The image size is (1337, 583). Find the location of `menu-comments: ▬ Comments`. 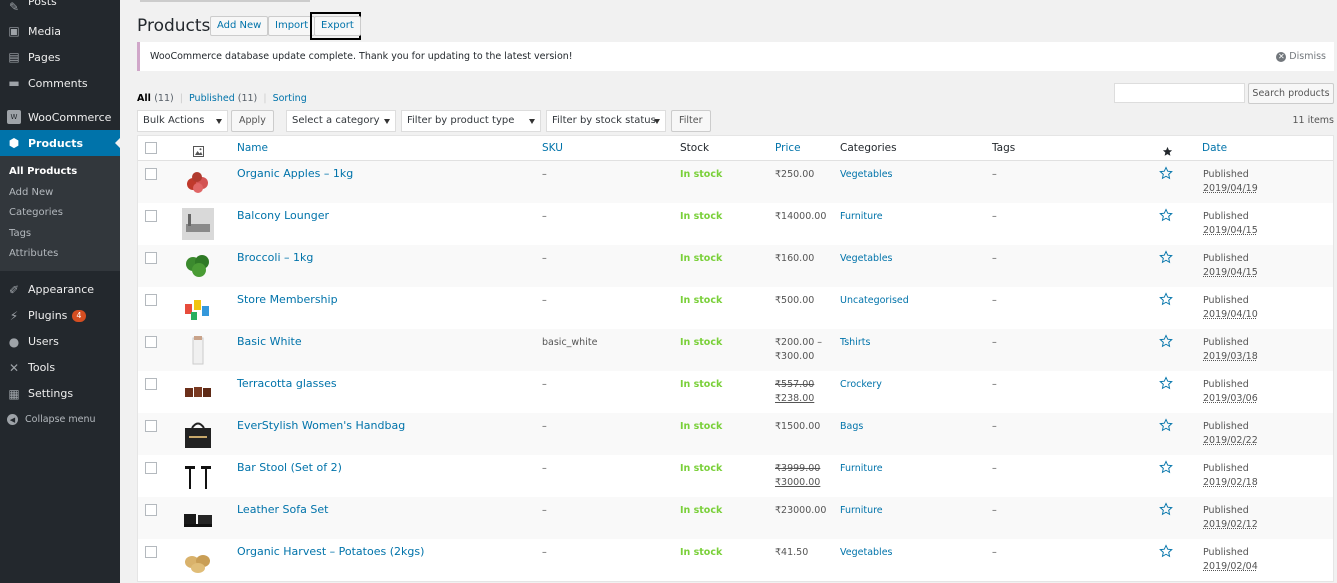

menu-comments: ▬ Comments is located at coordinates (60, 83).